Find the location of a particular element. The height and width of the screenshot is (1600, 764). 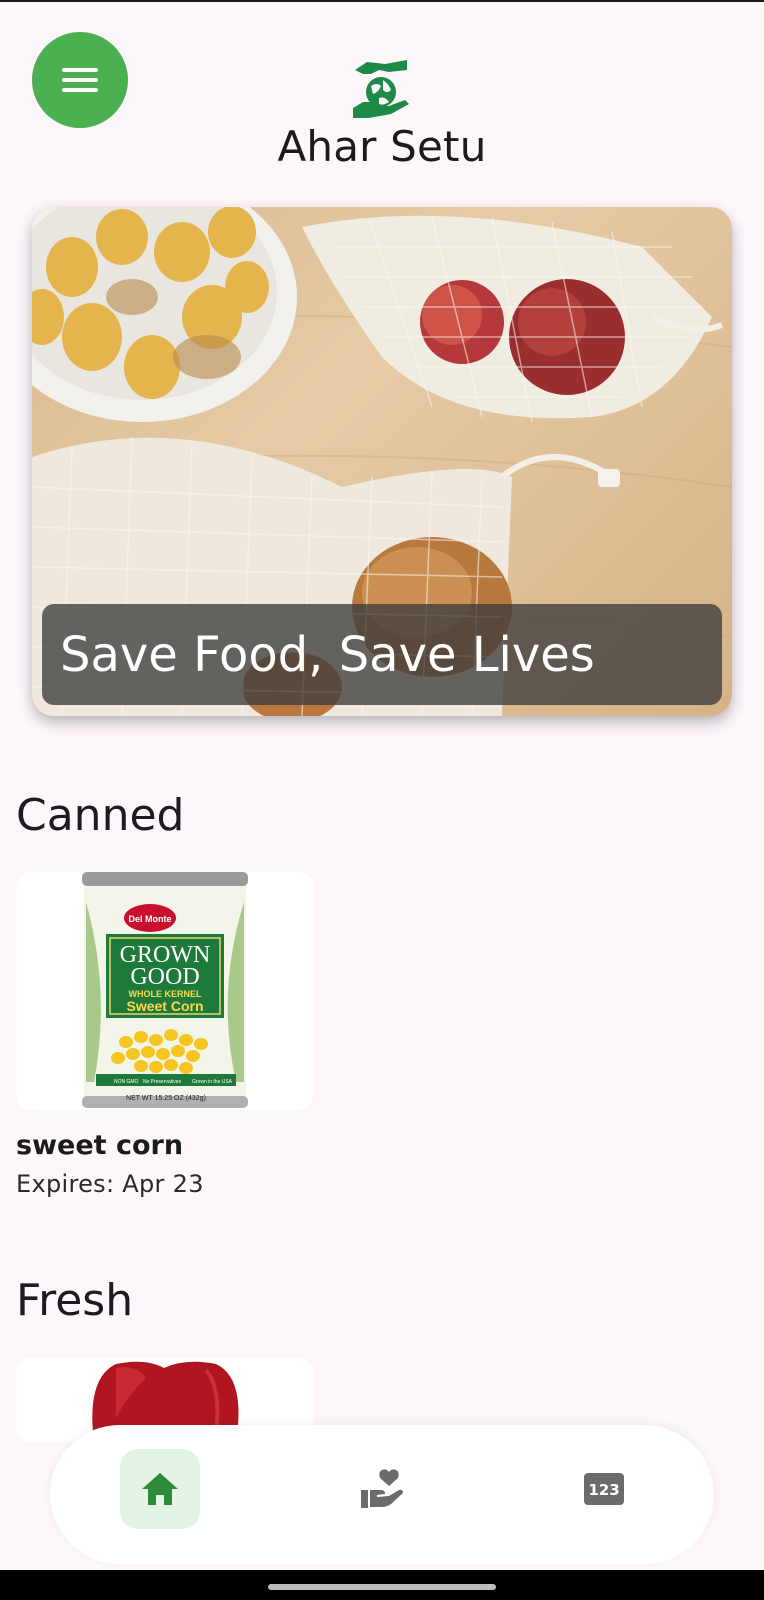

svg-text: Sweet Corn is located at coordinates (164, 1006).